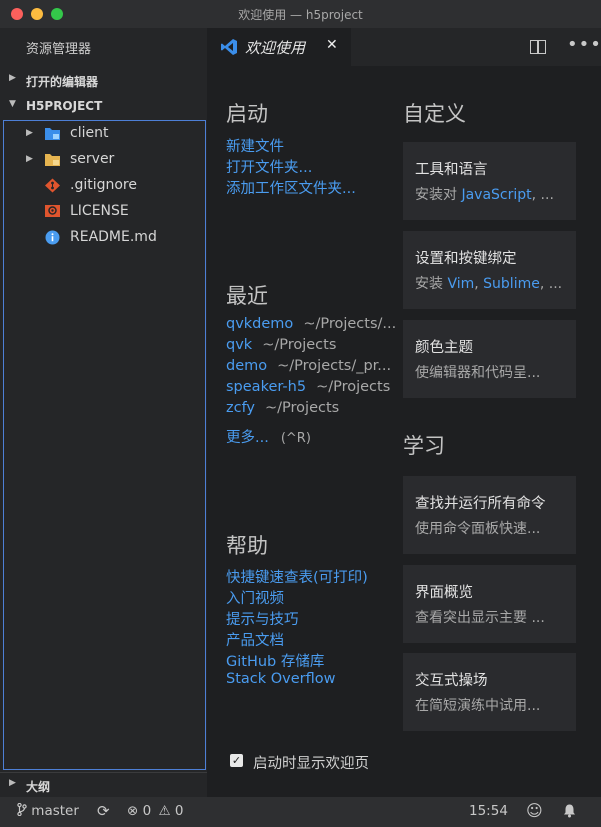 The image size is (601, 827). What do you see at coordinates (295, 438) in the screenshot?
I see `recent-more-shortcut: (^R)` at bounding box center [295, 438].